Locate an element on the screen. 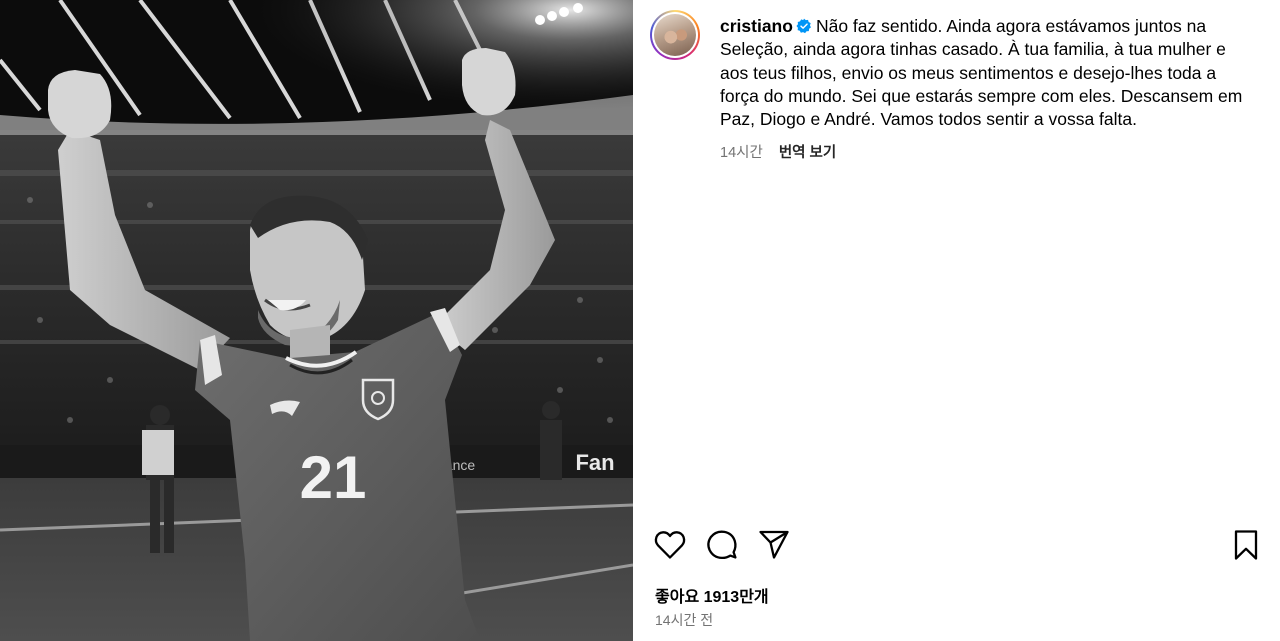 The height and width of the screenshot is (641, 1280). action-bar is located at coordinates (958, 545).